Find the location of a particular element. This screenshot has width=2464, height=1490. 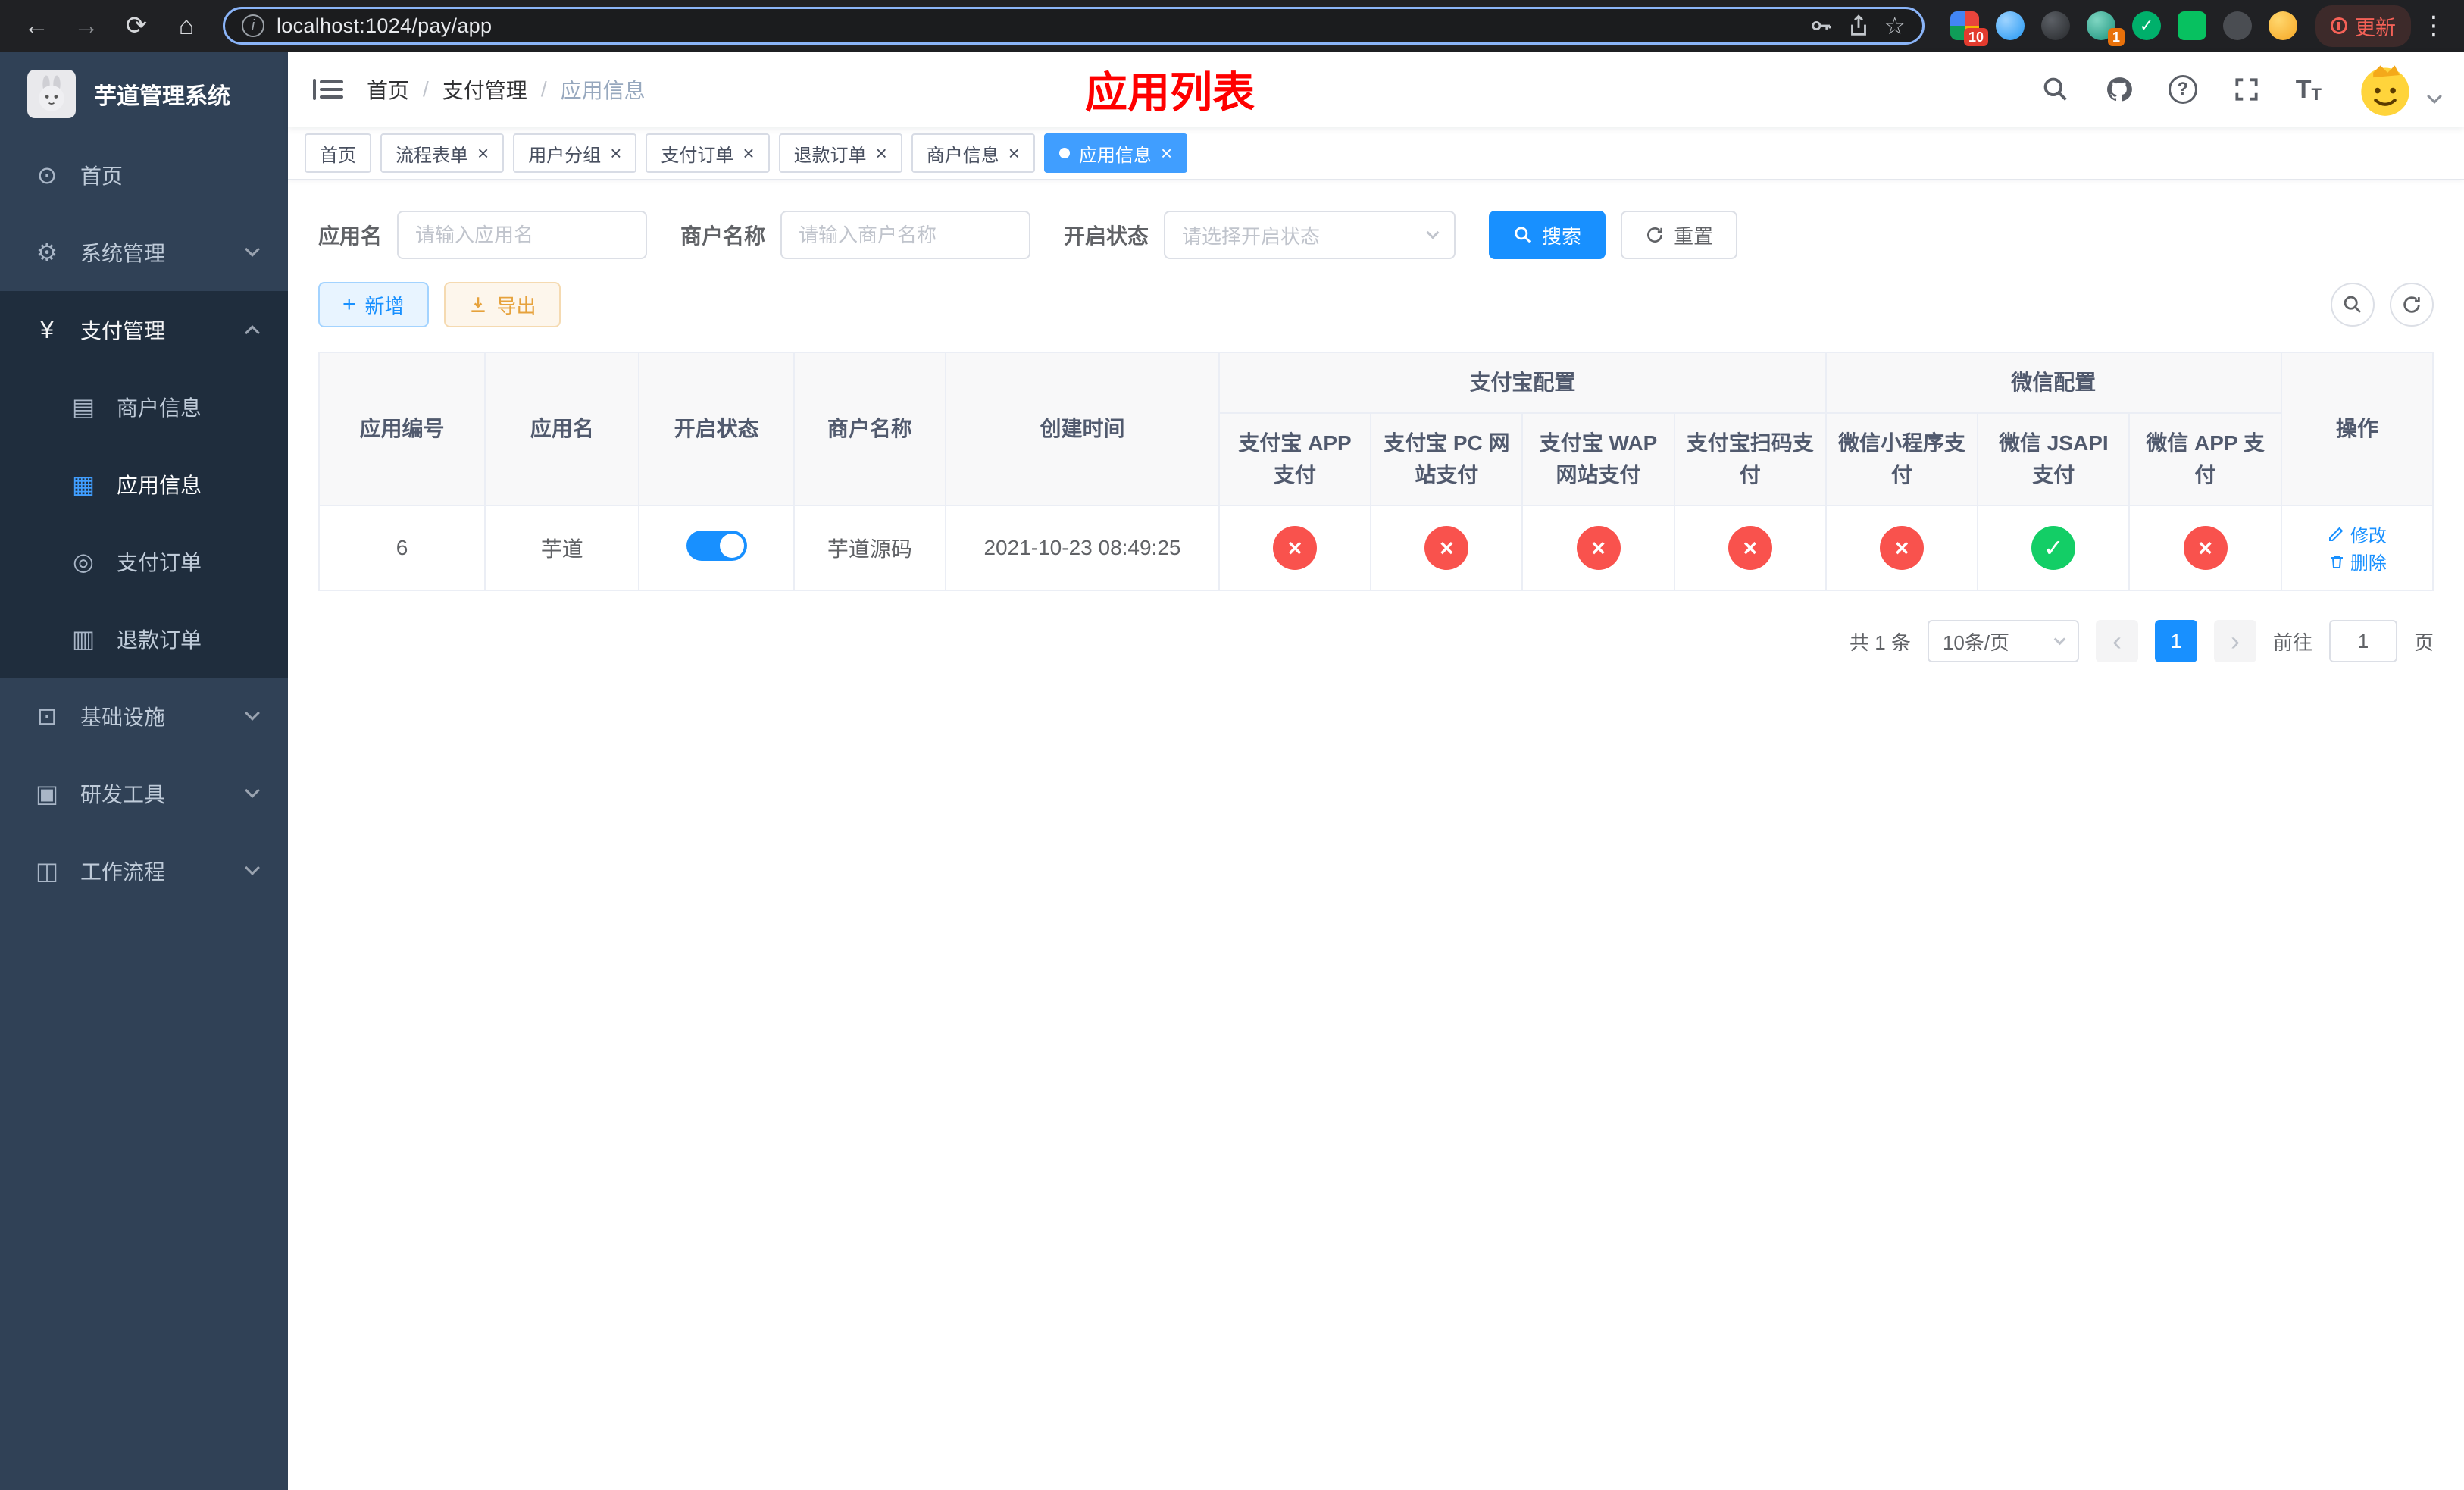

extension-icon-dark-sphere is located at coordinates (2055, 26).